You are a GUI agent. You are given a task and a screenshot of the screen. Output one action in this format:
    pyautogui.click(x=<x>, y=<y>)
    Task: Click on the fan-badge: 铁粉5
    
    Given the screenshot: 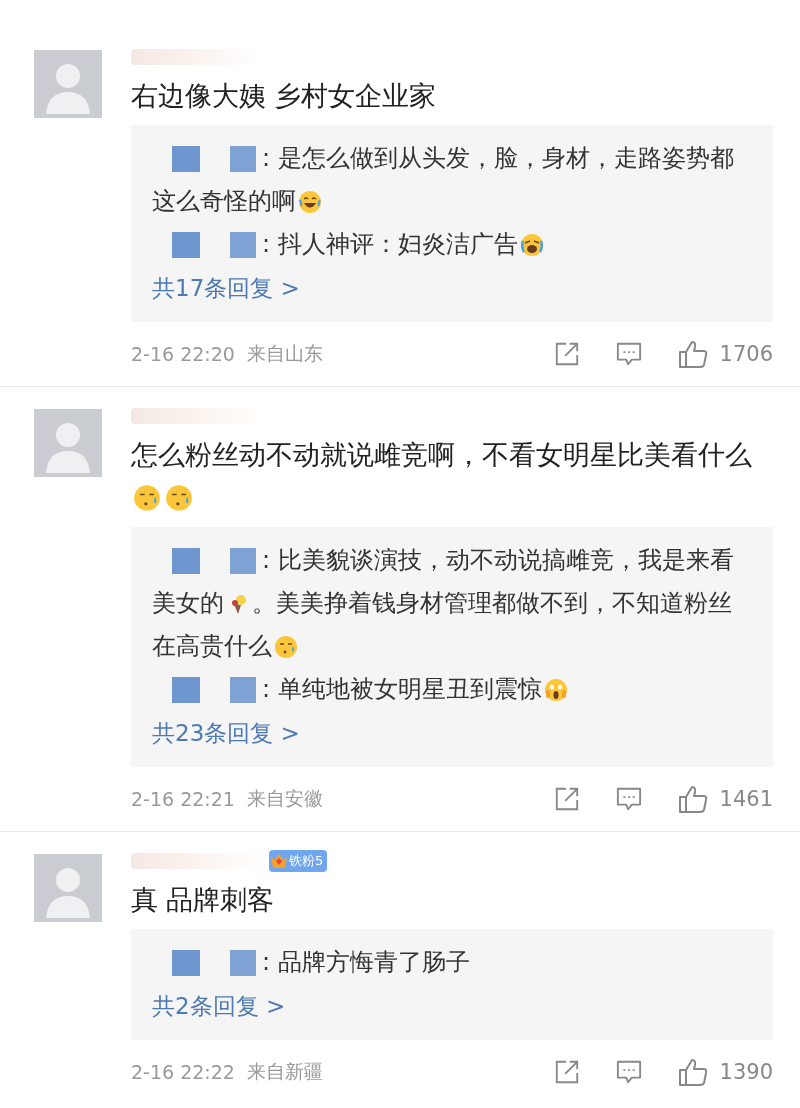 What is the action you would take?
    pyautogui.click(x=298, y=861)
    